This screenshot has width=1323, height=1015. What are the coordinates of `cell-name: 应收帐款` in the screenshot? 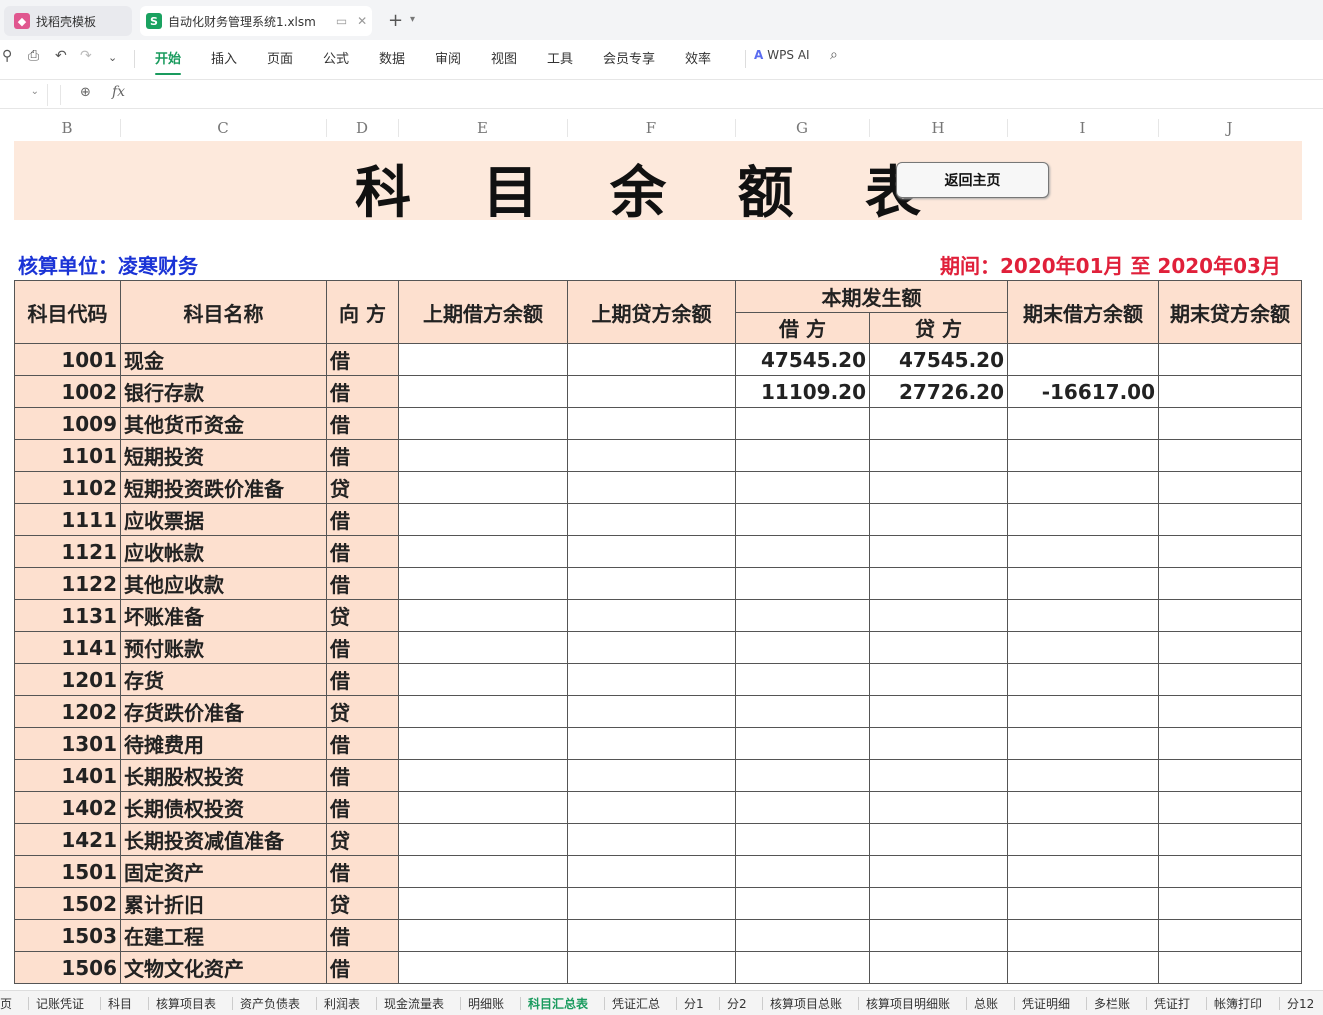 It's located at (223, 551).